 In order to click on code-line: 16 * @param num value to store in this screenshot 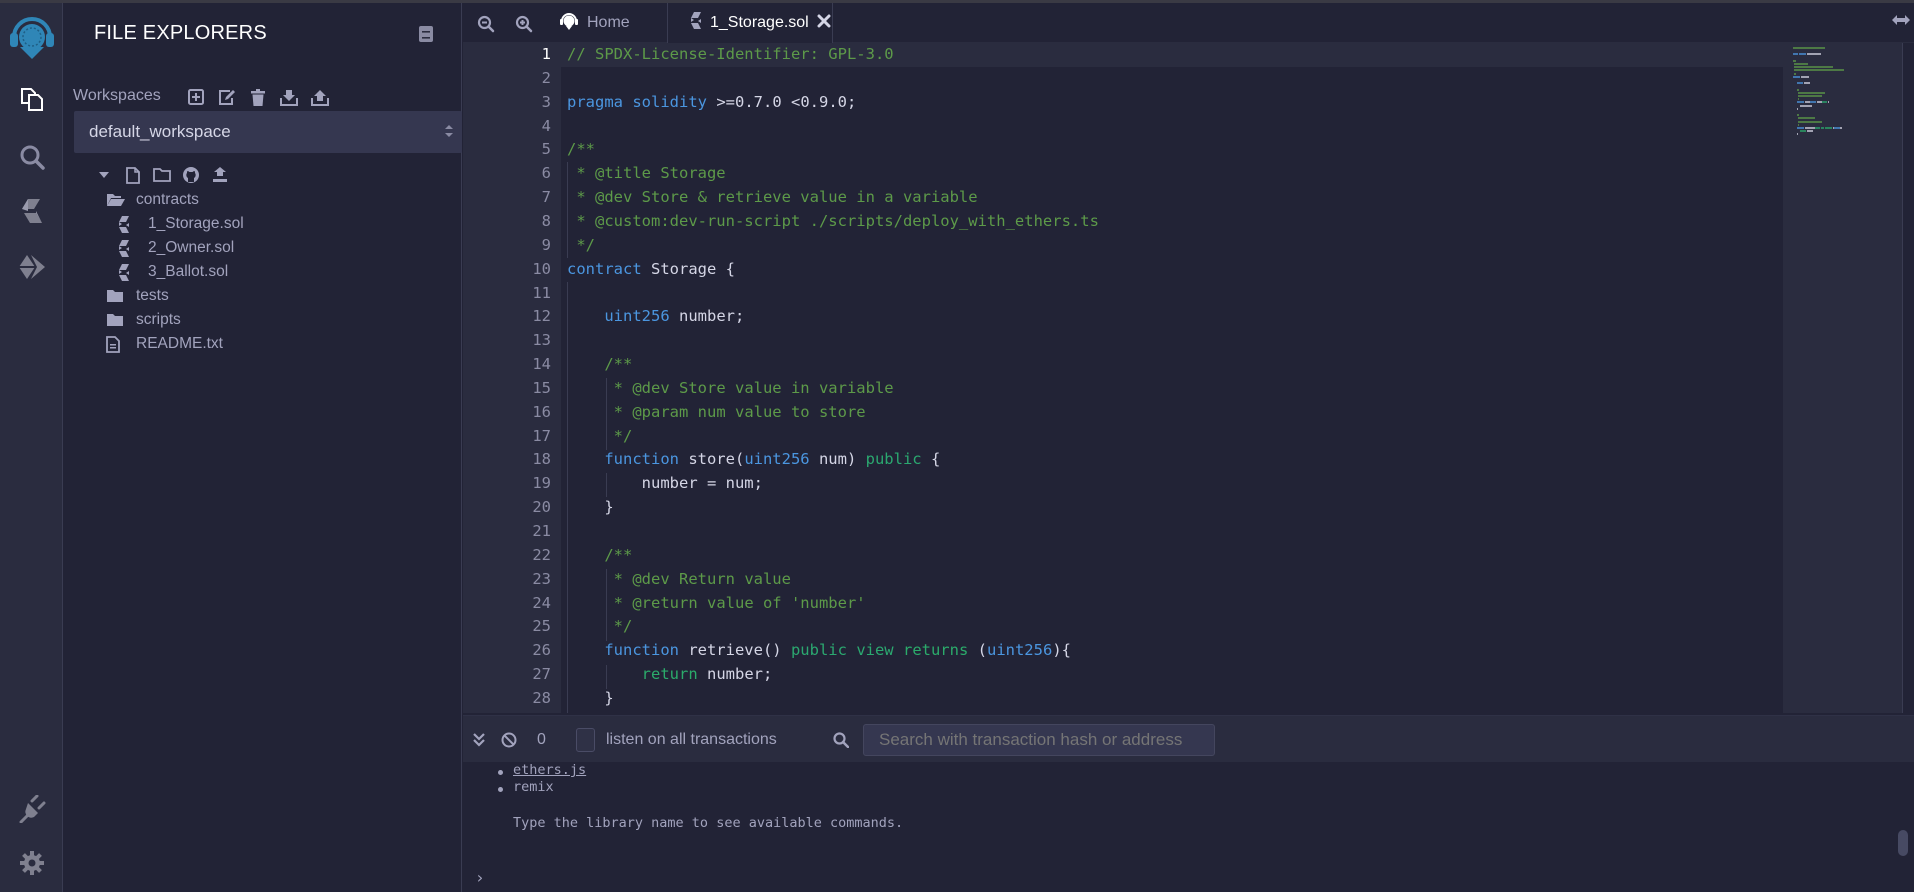, I will do `click(1123, 413)`.